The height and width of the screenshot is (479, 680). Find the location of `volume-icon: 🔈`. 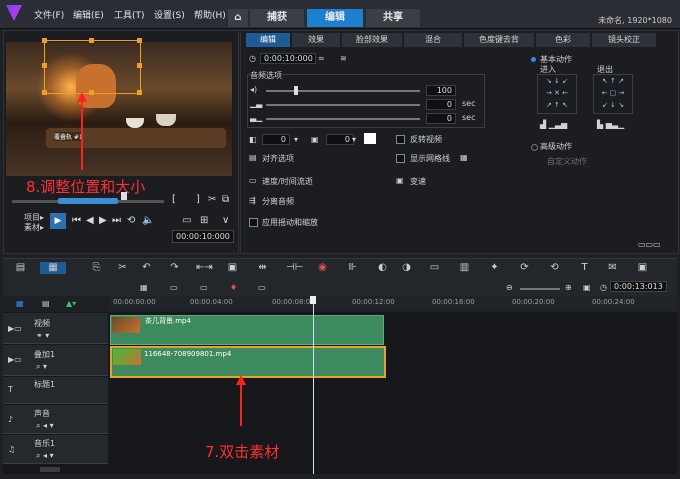

volume-icon: 🔈 is located at coordinates (148, 220).